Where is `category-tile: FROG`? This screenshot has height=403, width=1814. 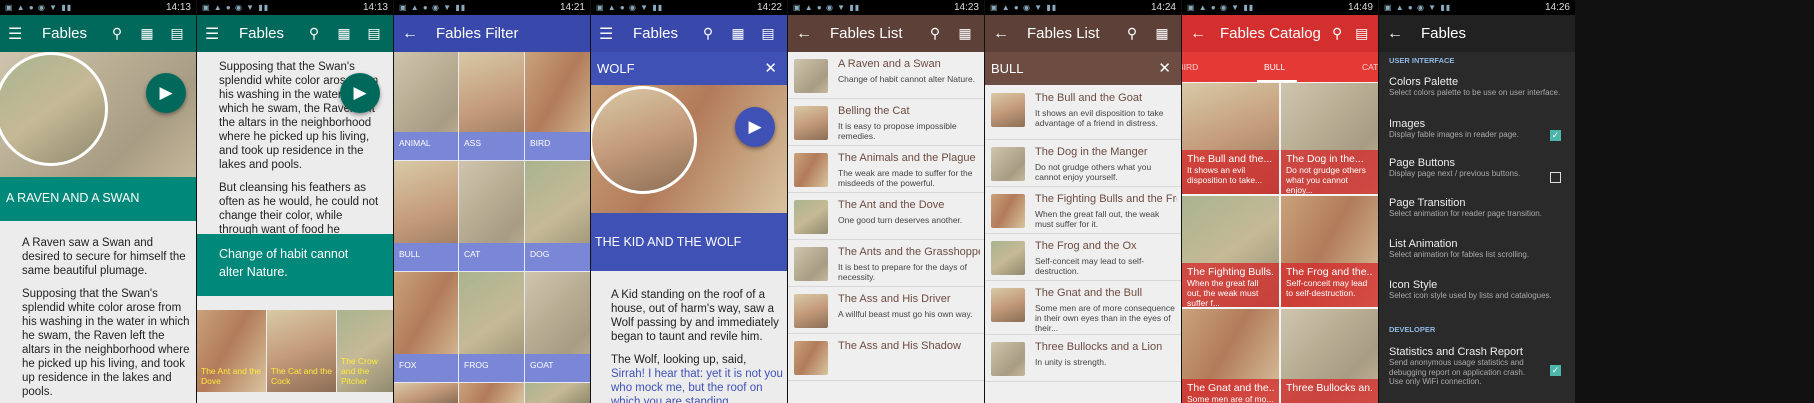 category-tile: FROG is located at coordinates (491, 327).